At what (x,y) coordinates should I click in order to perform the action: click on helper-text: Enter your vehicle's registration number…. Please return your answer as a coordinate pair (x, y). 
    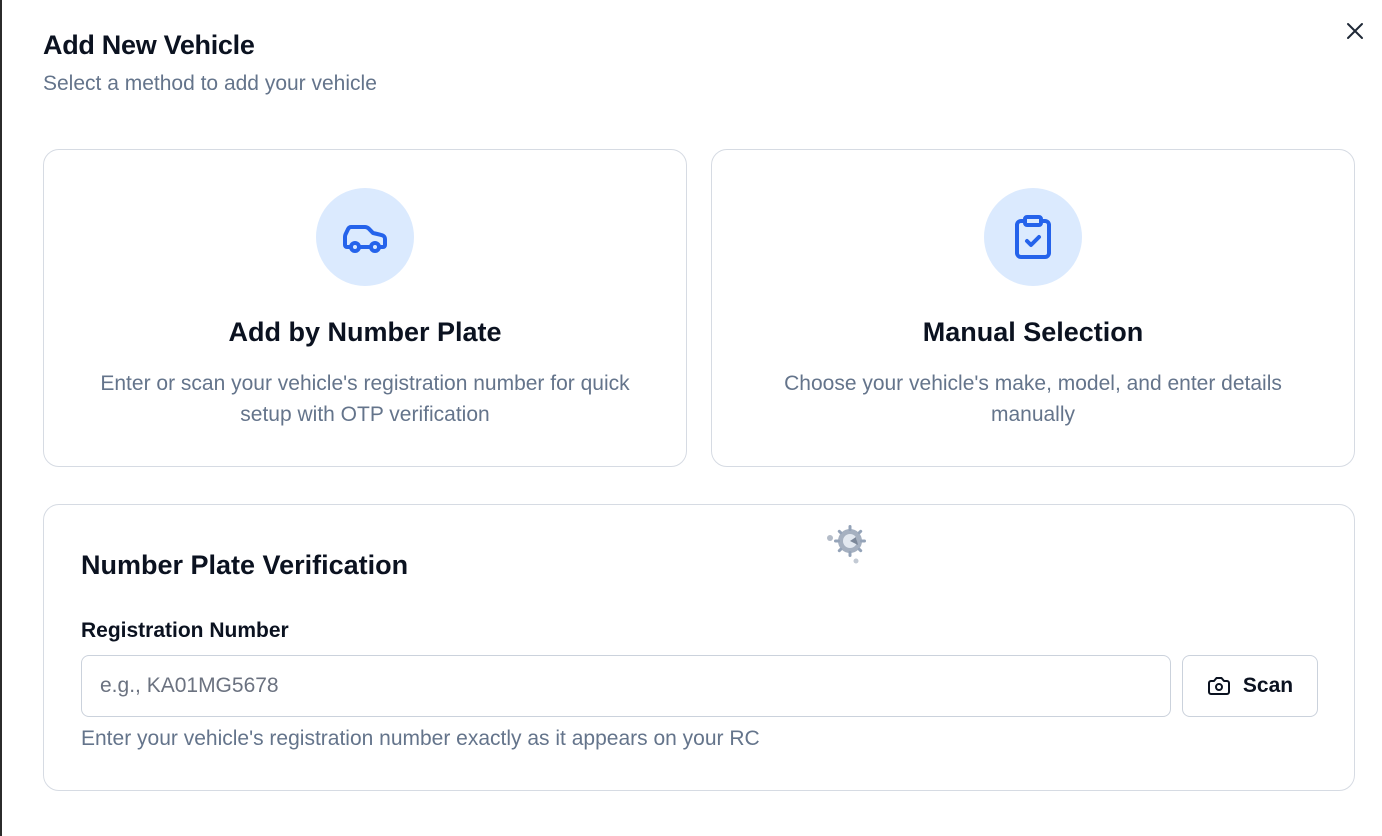
    Looking at the image, I should click on (420, 738).